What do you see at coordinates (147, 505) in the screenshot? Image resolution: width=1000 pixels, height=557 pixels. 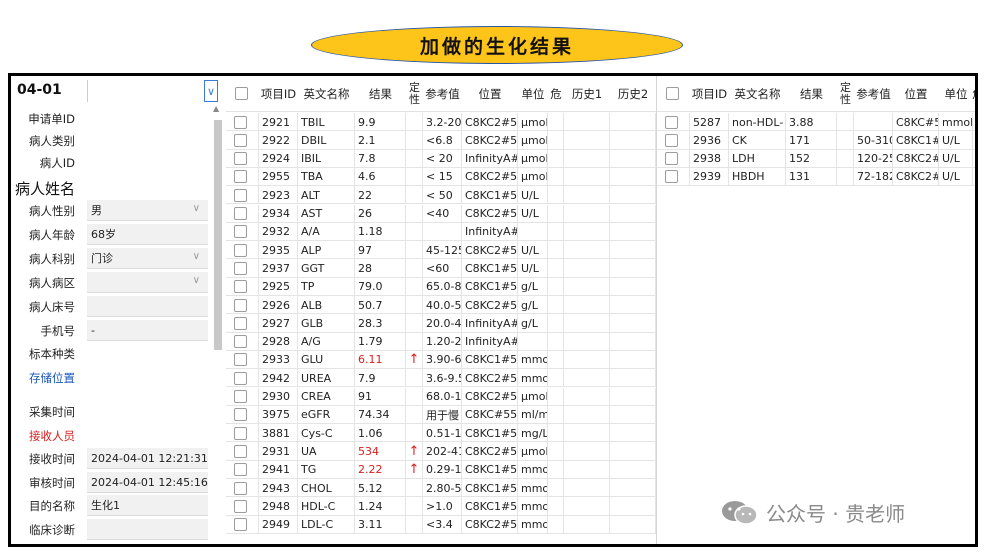 I see `field-value-input: 生化1` at bounding box center [147, 505].